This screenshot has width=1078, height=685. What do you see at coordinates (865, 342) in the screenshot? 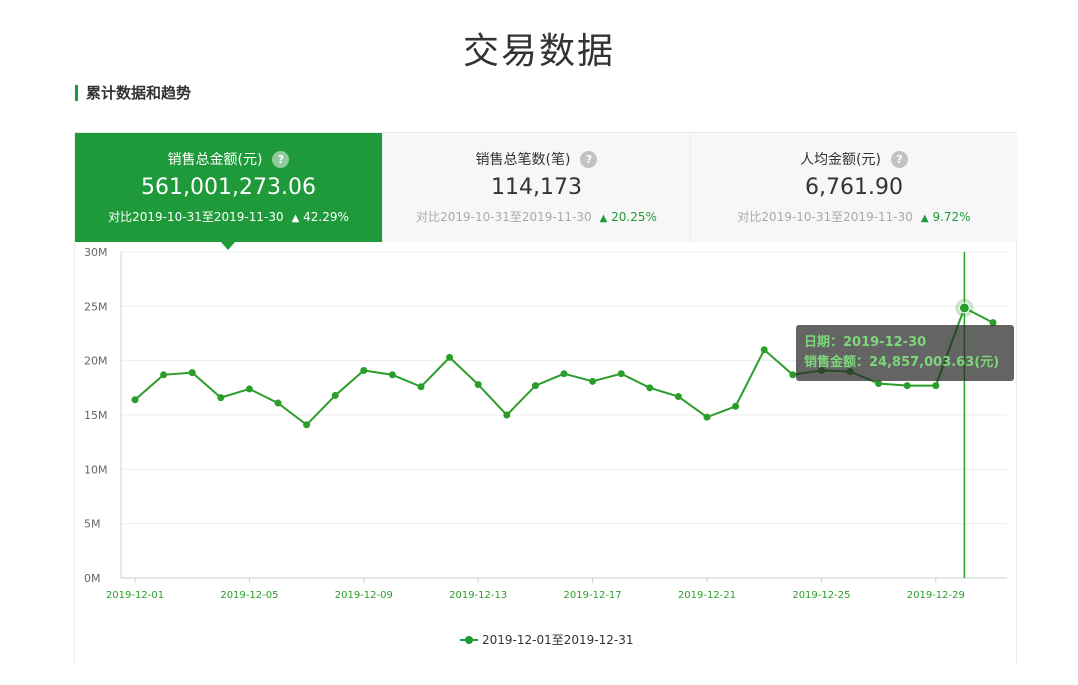
I see `tooltip-date: 日期：2019-12-30` at bounding box center [865, 342].